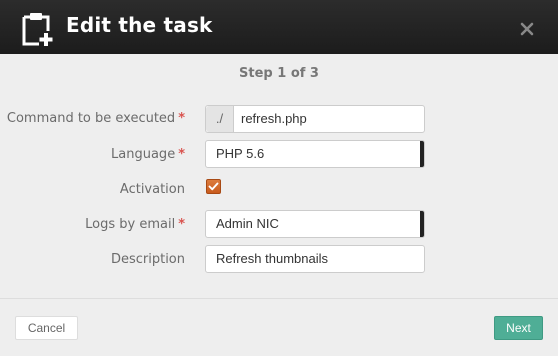 This screenshot has width=558, height=356. What do you see at coordinates (315, 154) in the screenshot?
I see `language-select: PHP 5.6` at bounding box center [315, 154].